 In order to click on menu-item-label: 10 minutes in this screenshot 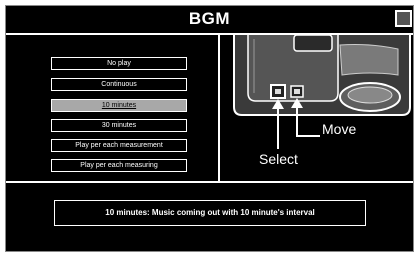, I will do `click(119, 105)`.